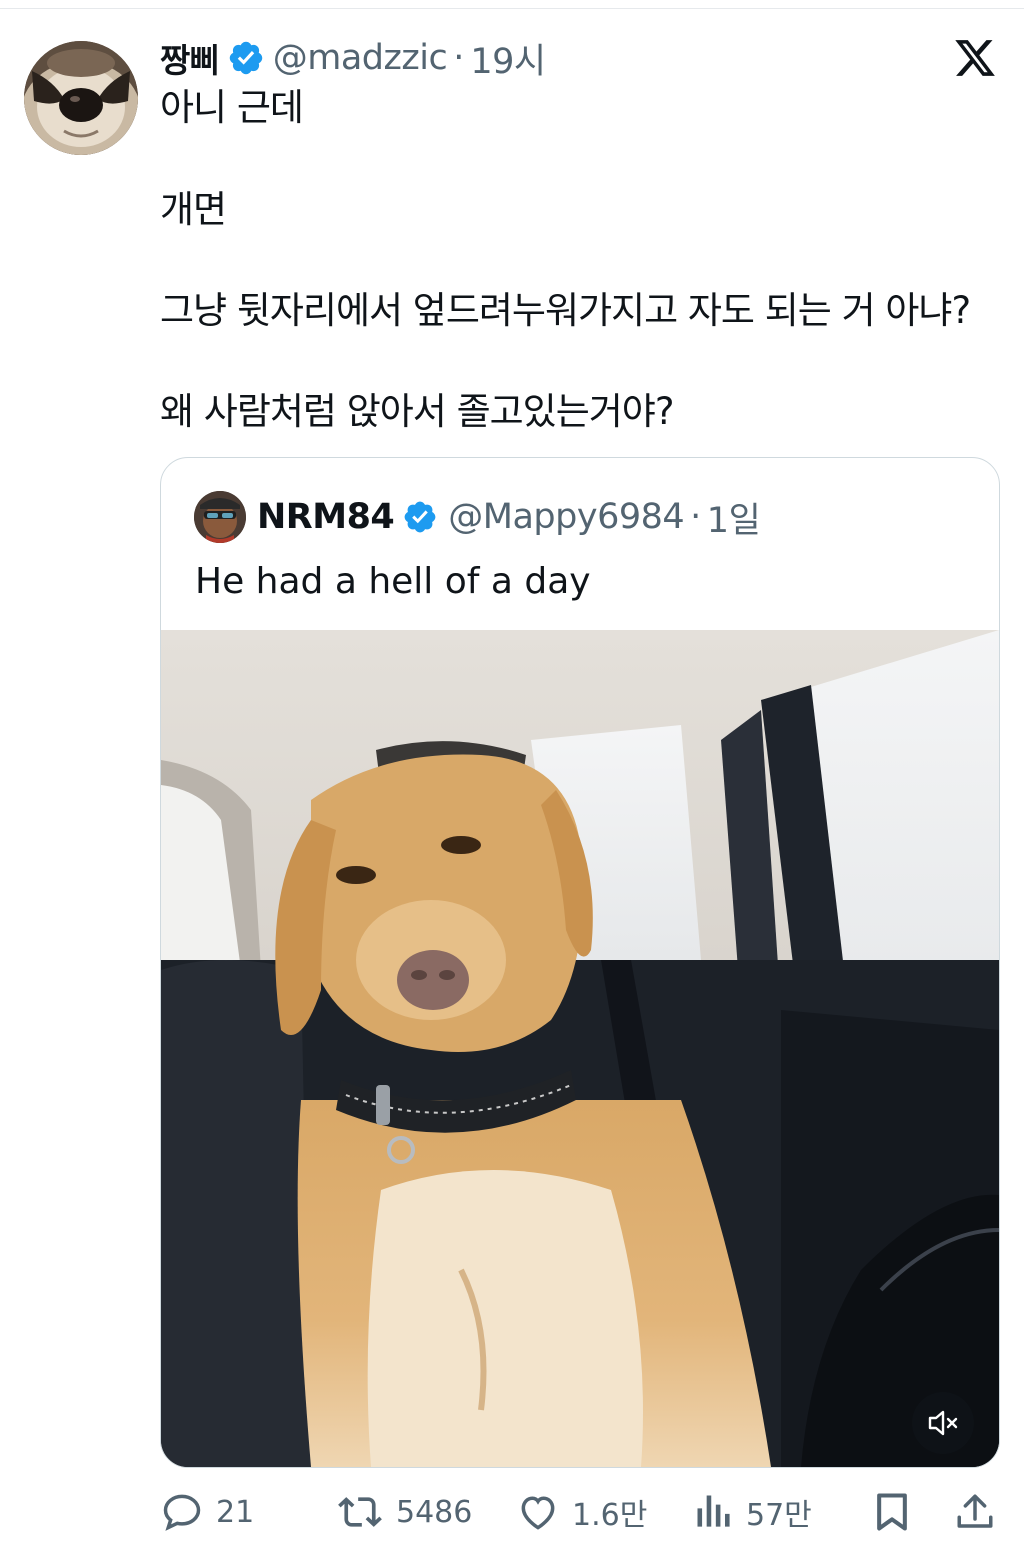 The image size is (1024, 1541). I want to click on mute-button, so click(943, 1423).